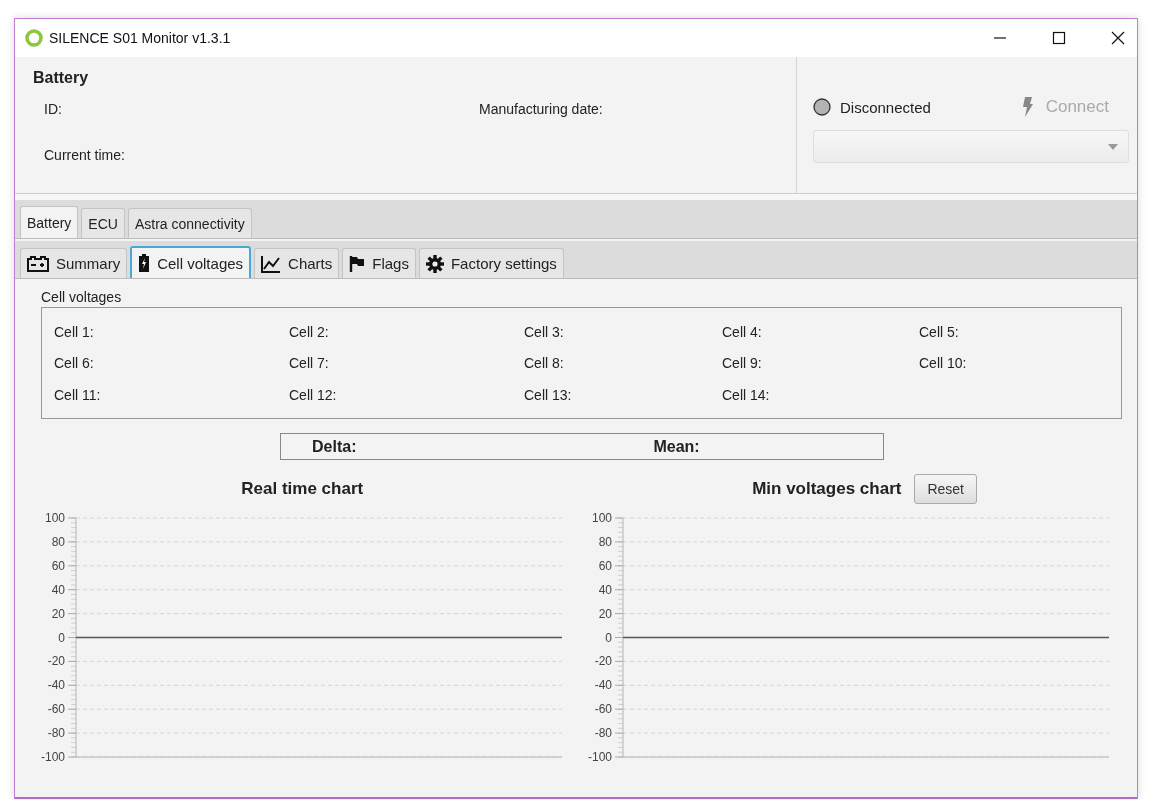  Describe the element at coordinates (379, 263) in the screenshot. I see `tab: Flags` at that location.